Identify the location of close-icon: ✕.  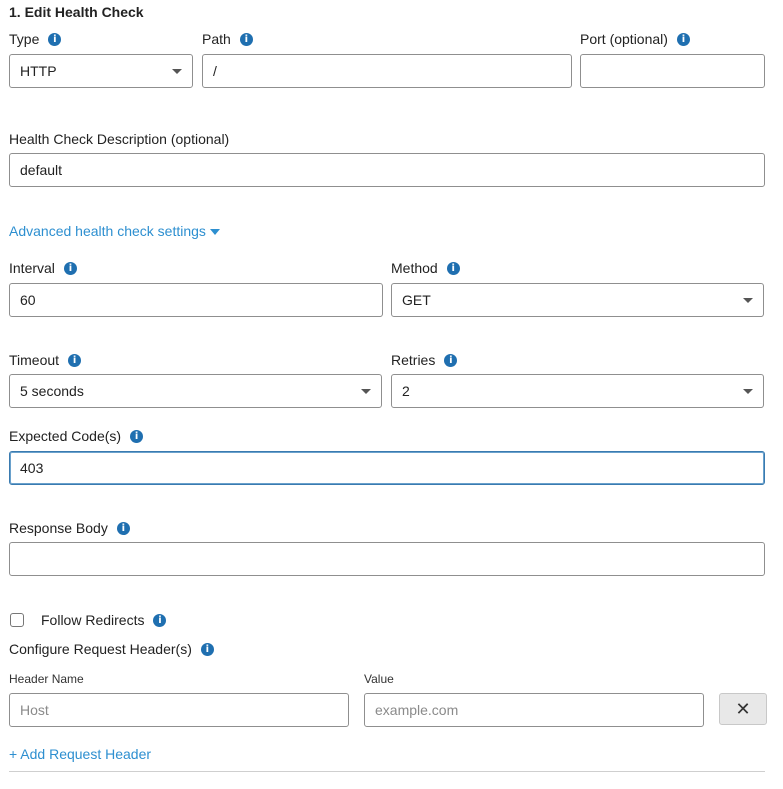
(743, 709).